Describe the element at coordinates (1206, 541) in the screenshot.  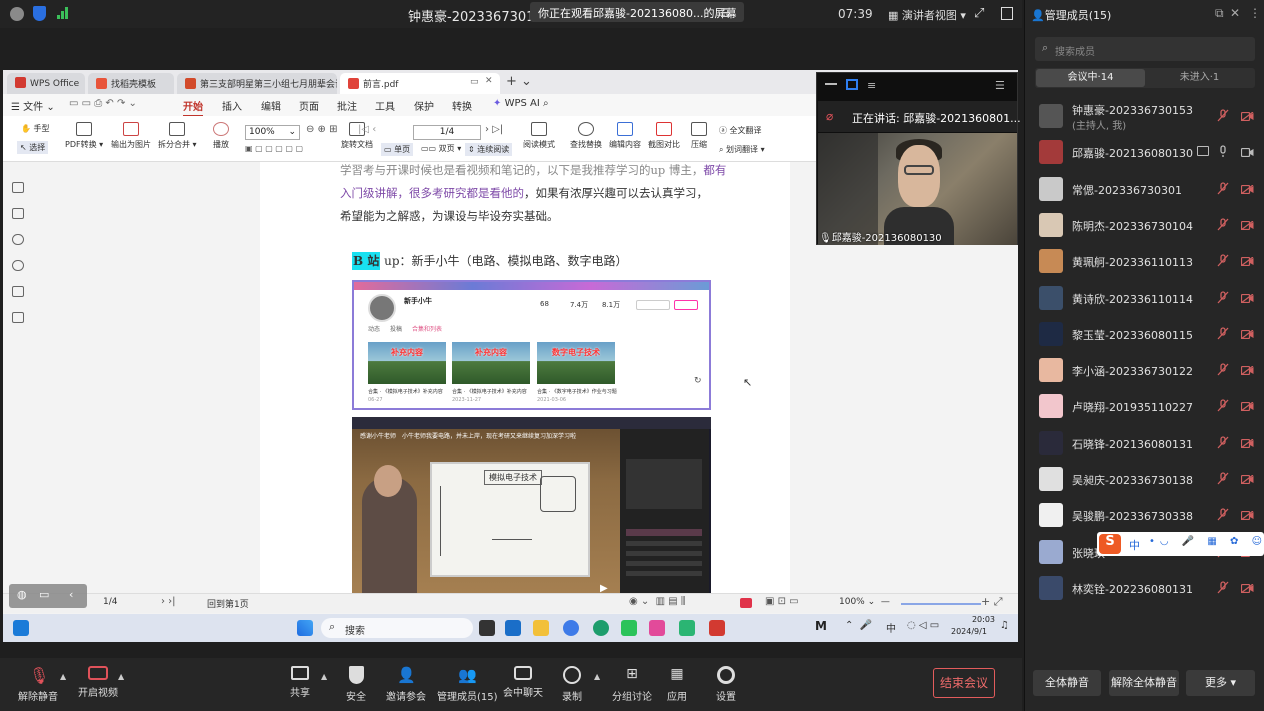
I see `ime-tool-icons: •◡ 🎤 ▦ ✿ ☺ ▦` at that location.